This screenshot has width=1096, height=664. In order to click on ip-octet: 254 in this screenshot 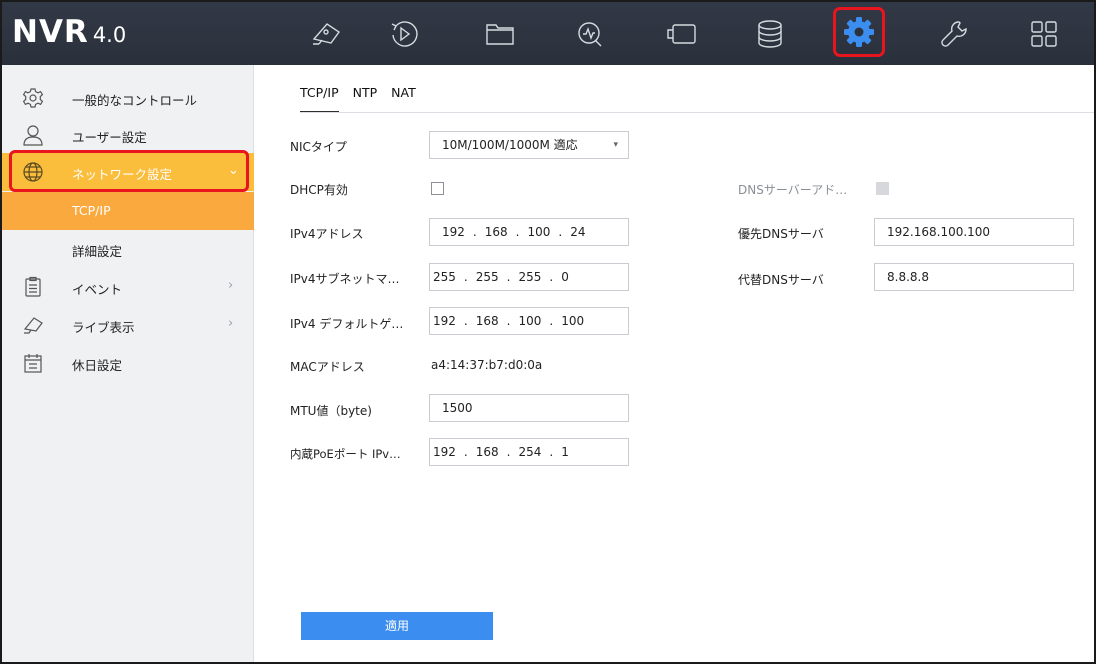, I will do `click(530, 452)`.